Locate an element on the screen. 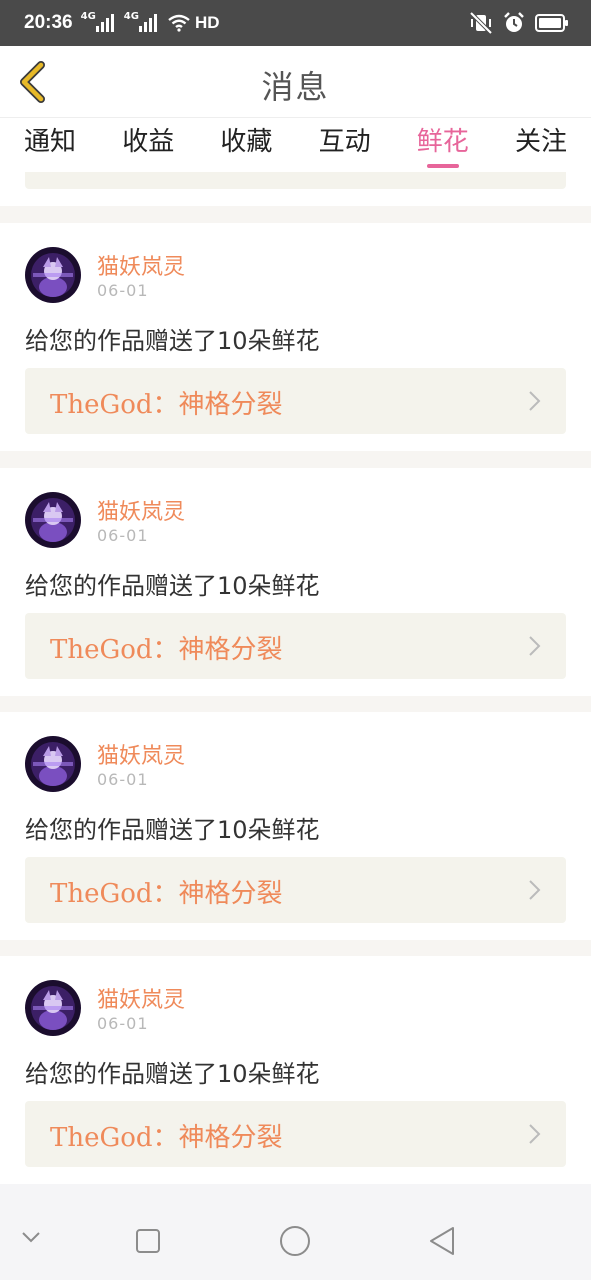 This screenshot has width=591, height=1280. status-time: 20:36 is located at coordinates (48, 22).